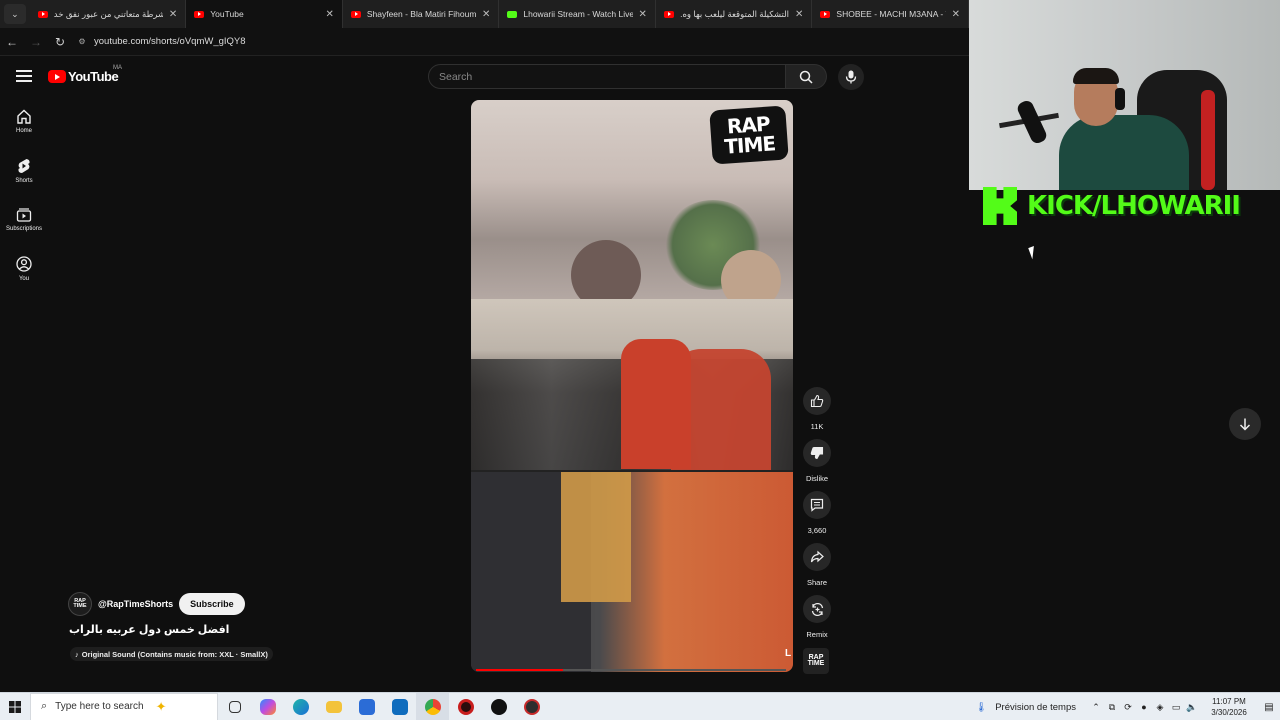 This screenshot has height=720, width=1280. I want to click on channel-row: RAP TIME @RapTimeShorts Subscribe, so click(156, 604).